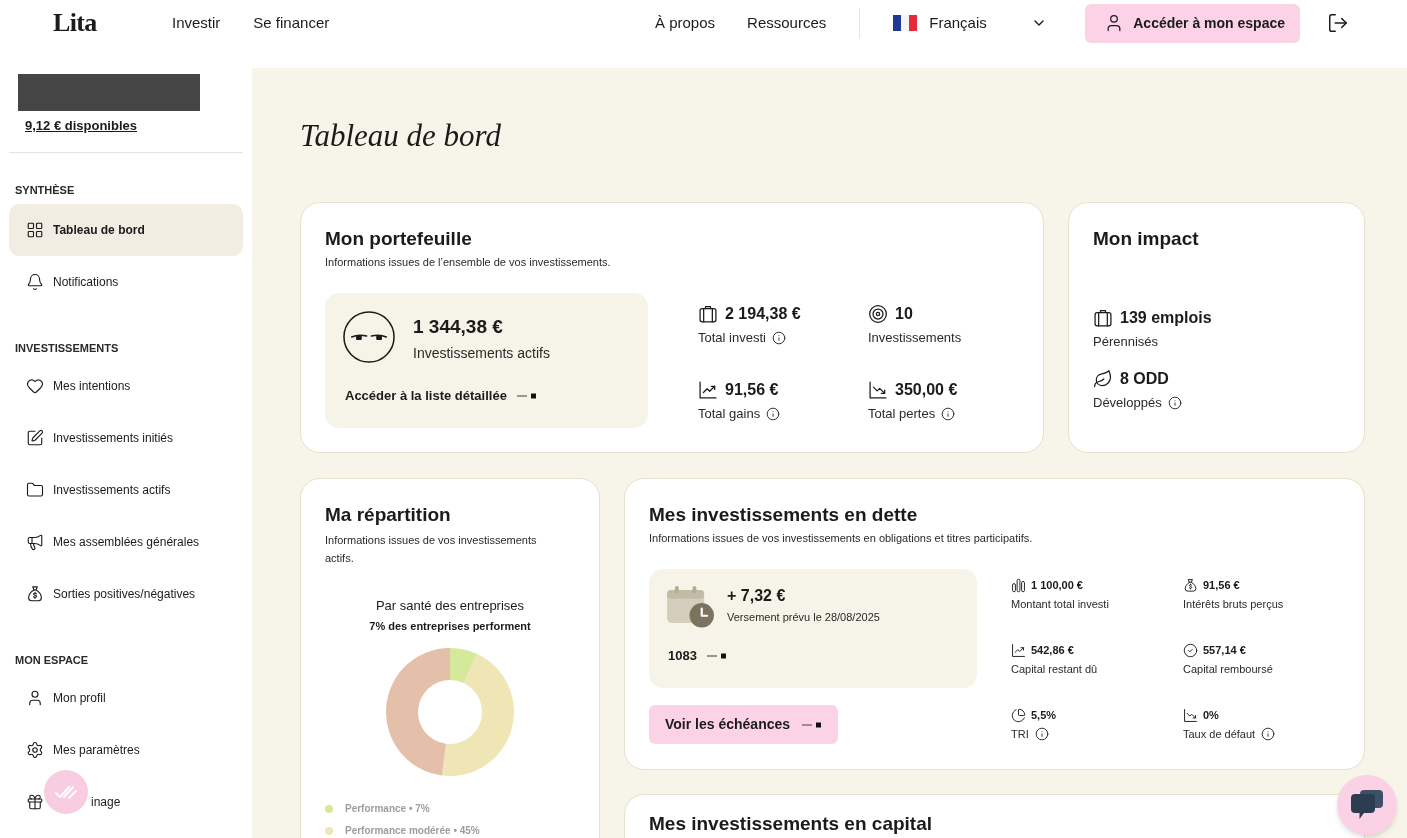 This screenshot has height=838, width=1407. Describe the element at coordinates (35, 490) in the screenshot. I see `folder-icon` at that location.